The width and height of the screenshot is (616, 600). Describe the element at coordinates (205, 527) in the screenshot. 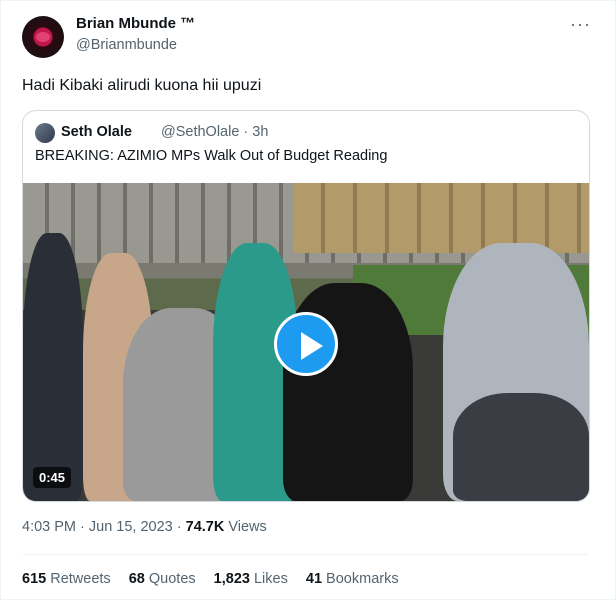

I see `views-count: 74.7K` at that location.